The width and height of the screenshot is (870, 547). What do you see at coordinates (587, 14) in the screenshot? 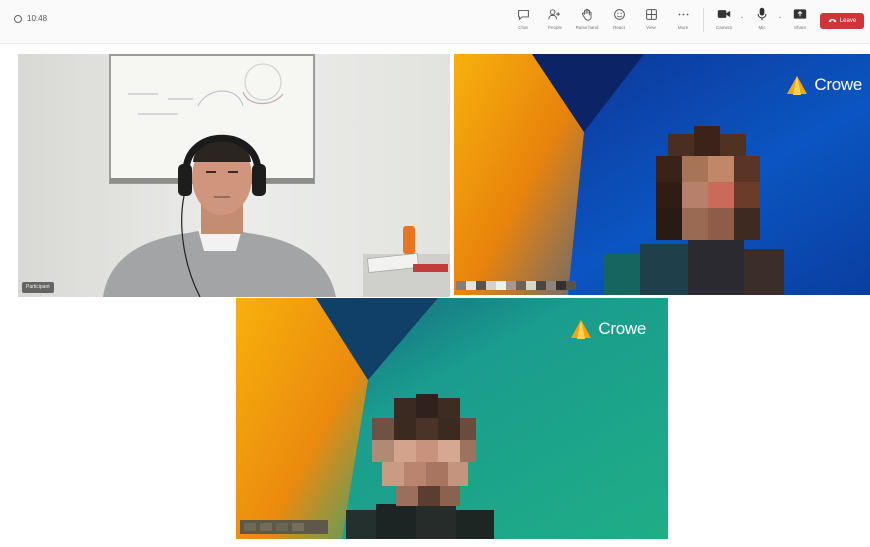
I see `hand-icon` at bounding box center [587, 14].